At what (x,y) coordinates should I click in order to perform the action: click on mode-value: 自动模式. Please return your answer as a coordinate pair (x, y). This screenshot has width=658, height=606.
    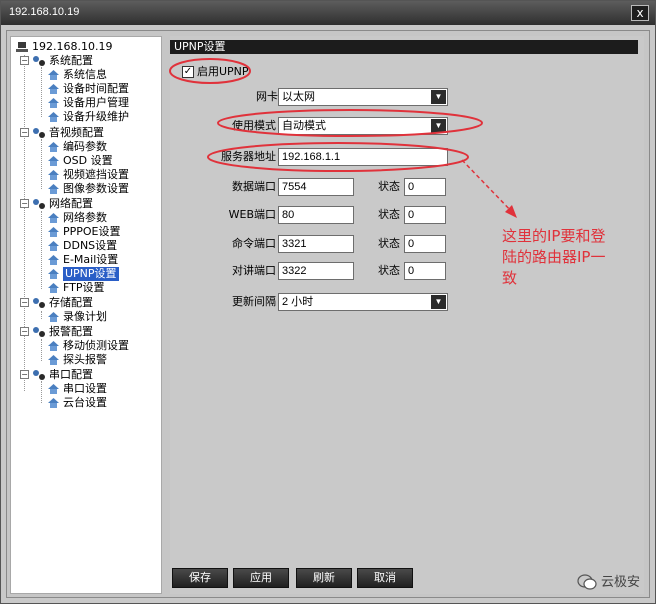
    Looking at the image, I should click on (304, 126).